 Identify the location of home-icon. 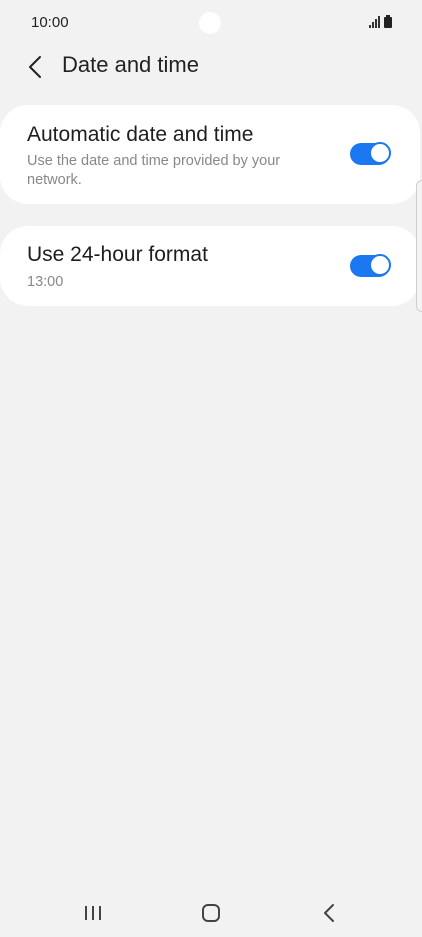
(211, 913).